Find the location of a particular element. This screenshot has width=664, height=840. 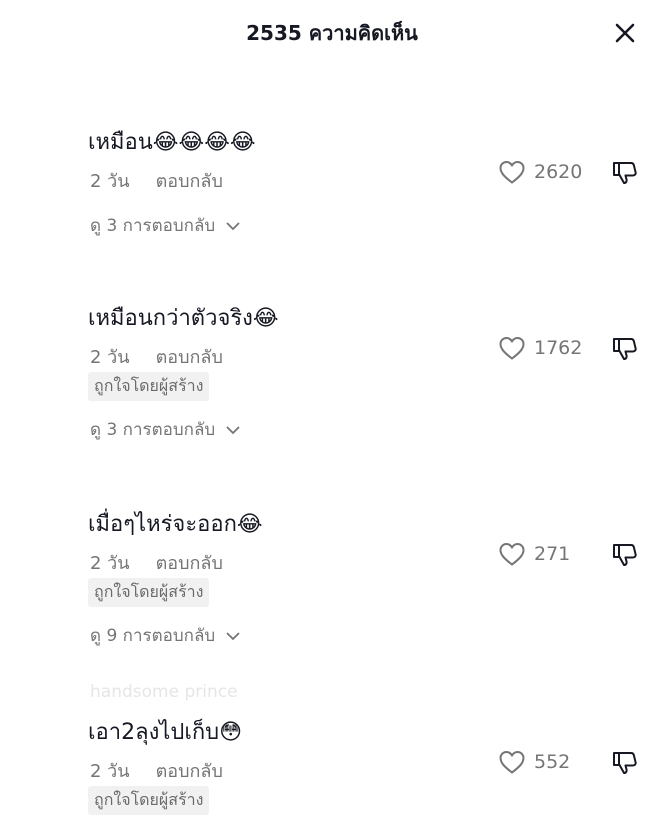

comment-text: เมื่อๆไหร่จะออก😂 is located at coordinates (175, 524).